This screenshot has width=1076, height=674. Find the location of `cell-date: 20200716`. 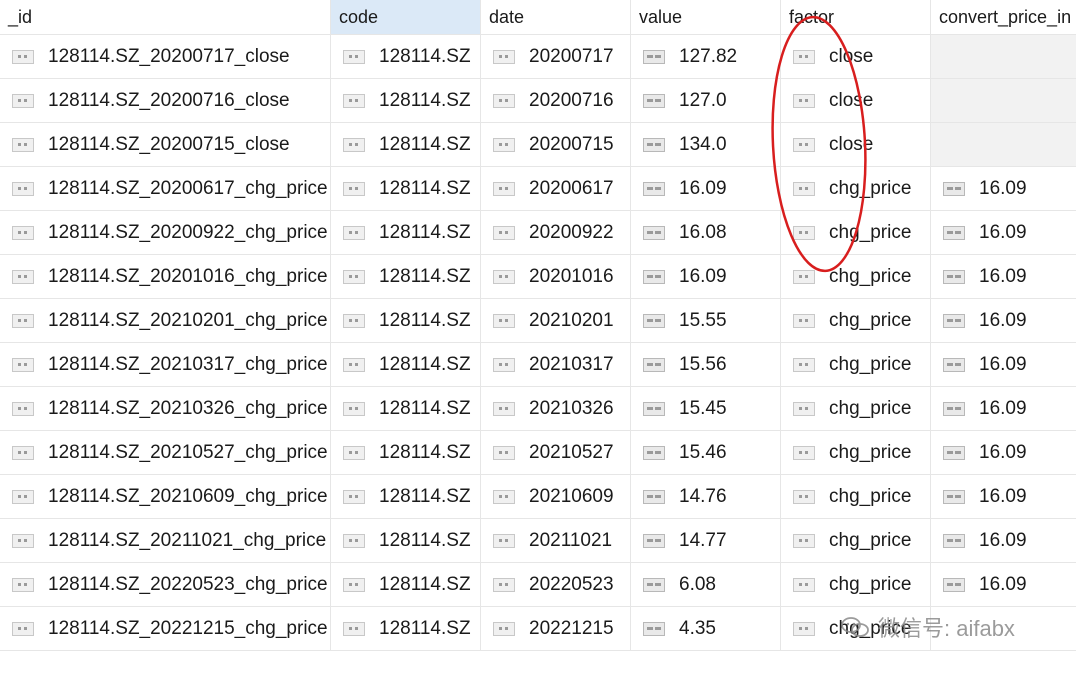

cell-date: 20200716 is located at coordinates (556, 100).